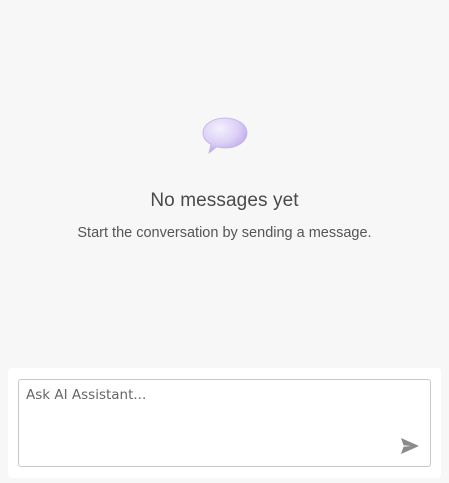 The width and height of the screenshot is (449, 483). I want to click on empty-state-title: No messages yet, so click(224, 200).